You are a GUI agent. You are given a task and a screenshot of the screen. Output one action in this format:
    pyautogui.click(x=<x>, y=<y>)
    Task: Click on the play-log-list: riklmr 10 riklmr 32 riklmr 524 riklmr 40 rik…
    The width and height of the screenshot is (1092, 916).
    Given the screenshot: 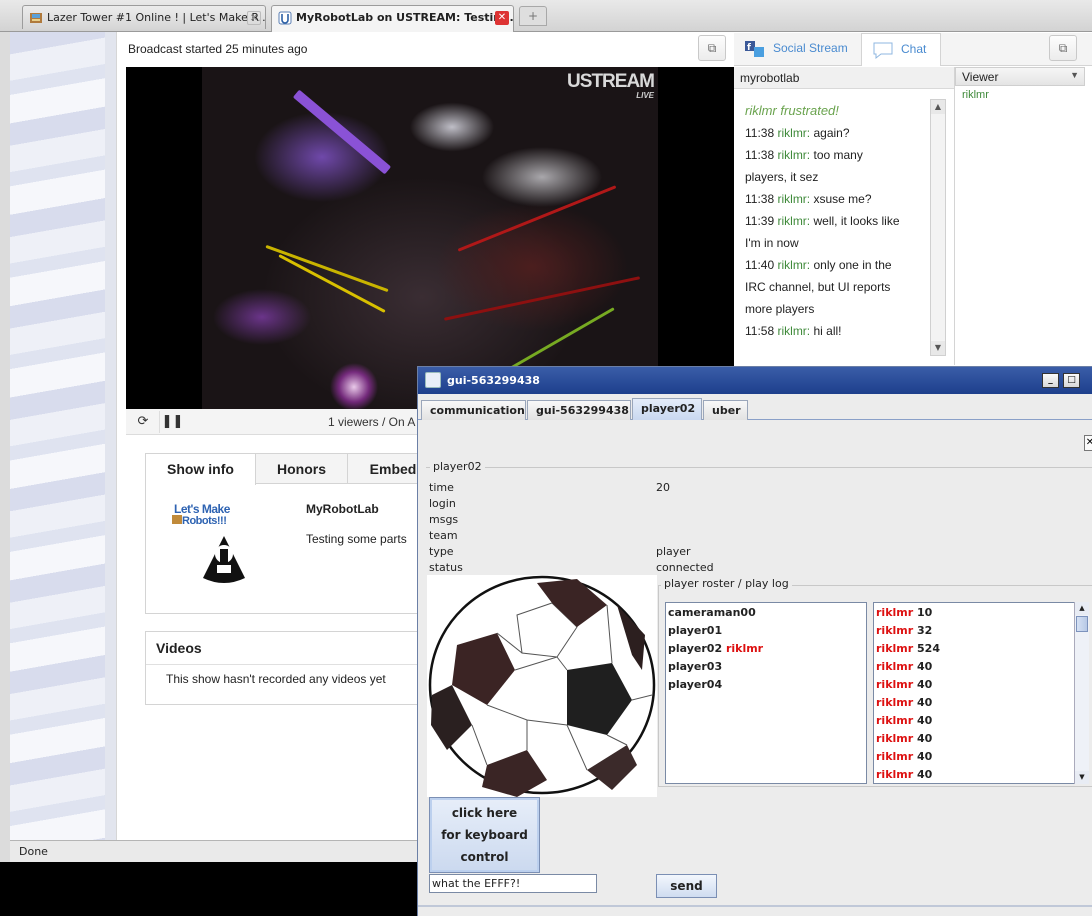 What is the action you would take?
    pyautogui.click(x=974, y=693)
    